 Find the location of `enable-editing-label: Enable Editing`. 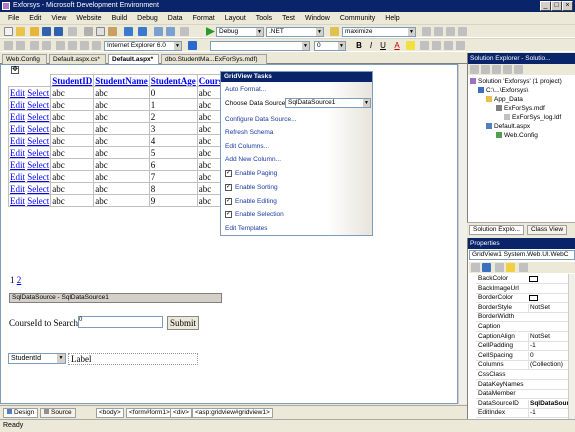

enable-editing-label: Enable Editing is located at coordinates (256, 201).